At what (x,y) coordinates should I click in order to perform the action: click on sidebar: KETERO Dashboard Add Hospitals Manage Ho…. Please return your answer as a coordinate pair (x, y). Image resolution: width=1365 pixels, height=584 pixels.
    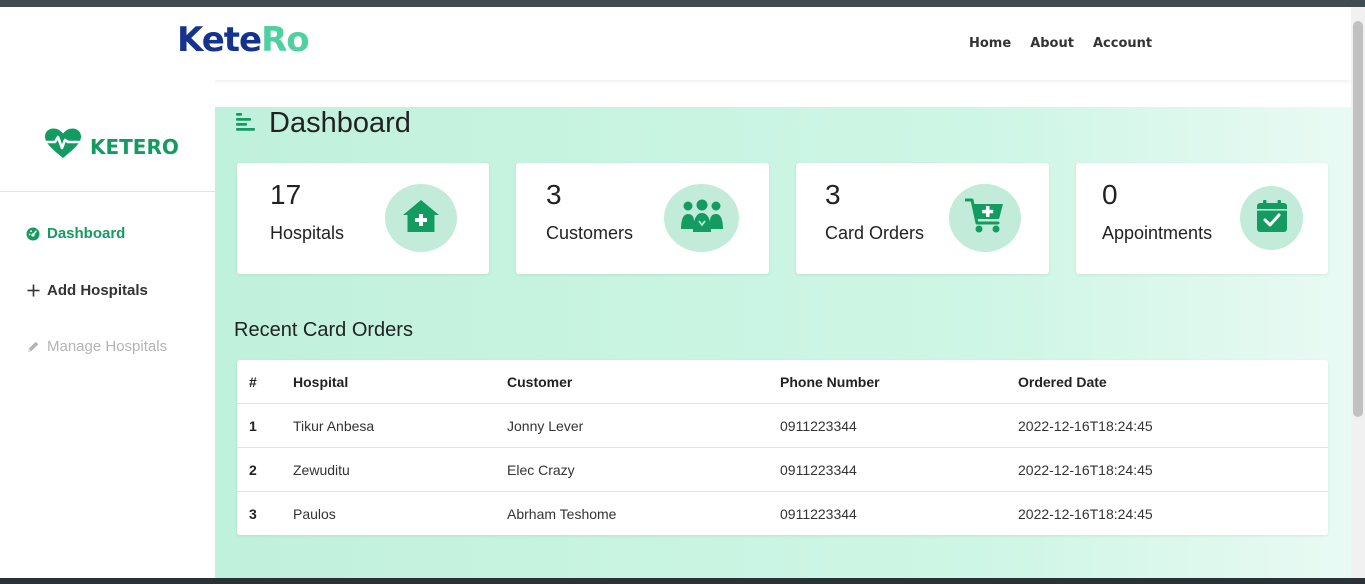
    Looking at the image, I should click on (107, 329).